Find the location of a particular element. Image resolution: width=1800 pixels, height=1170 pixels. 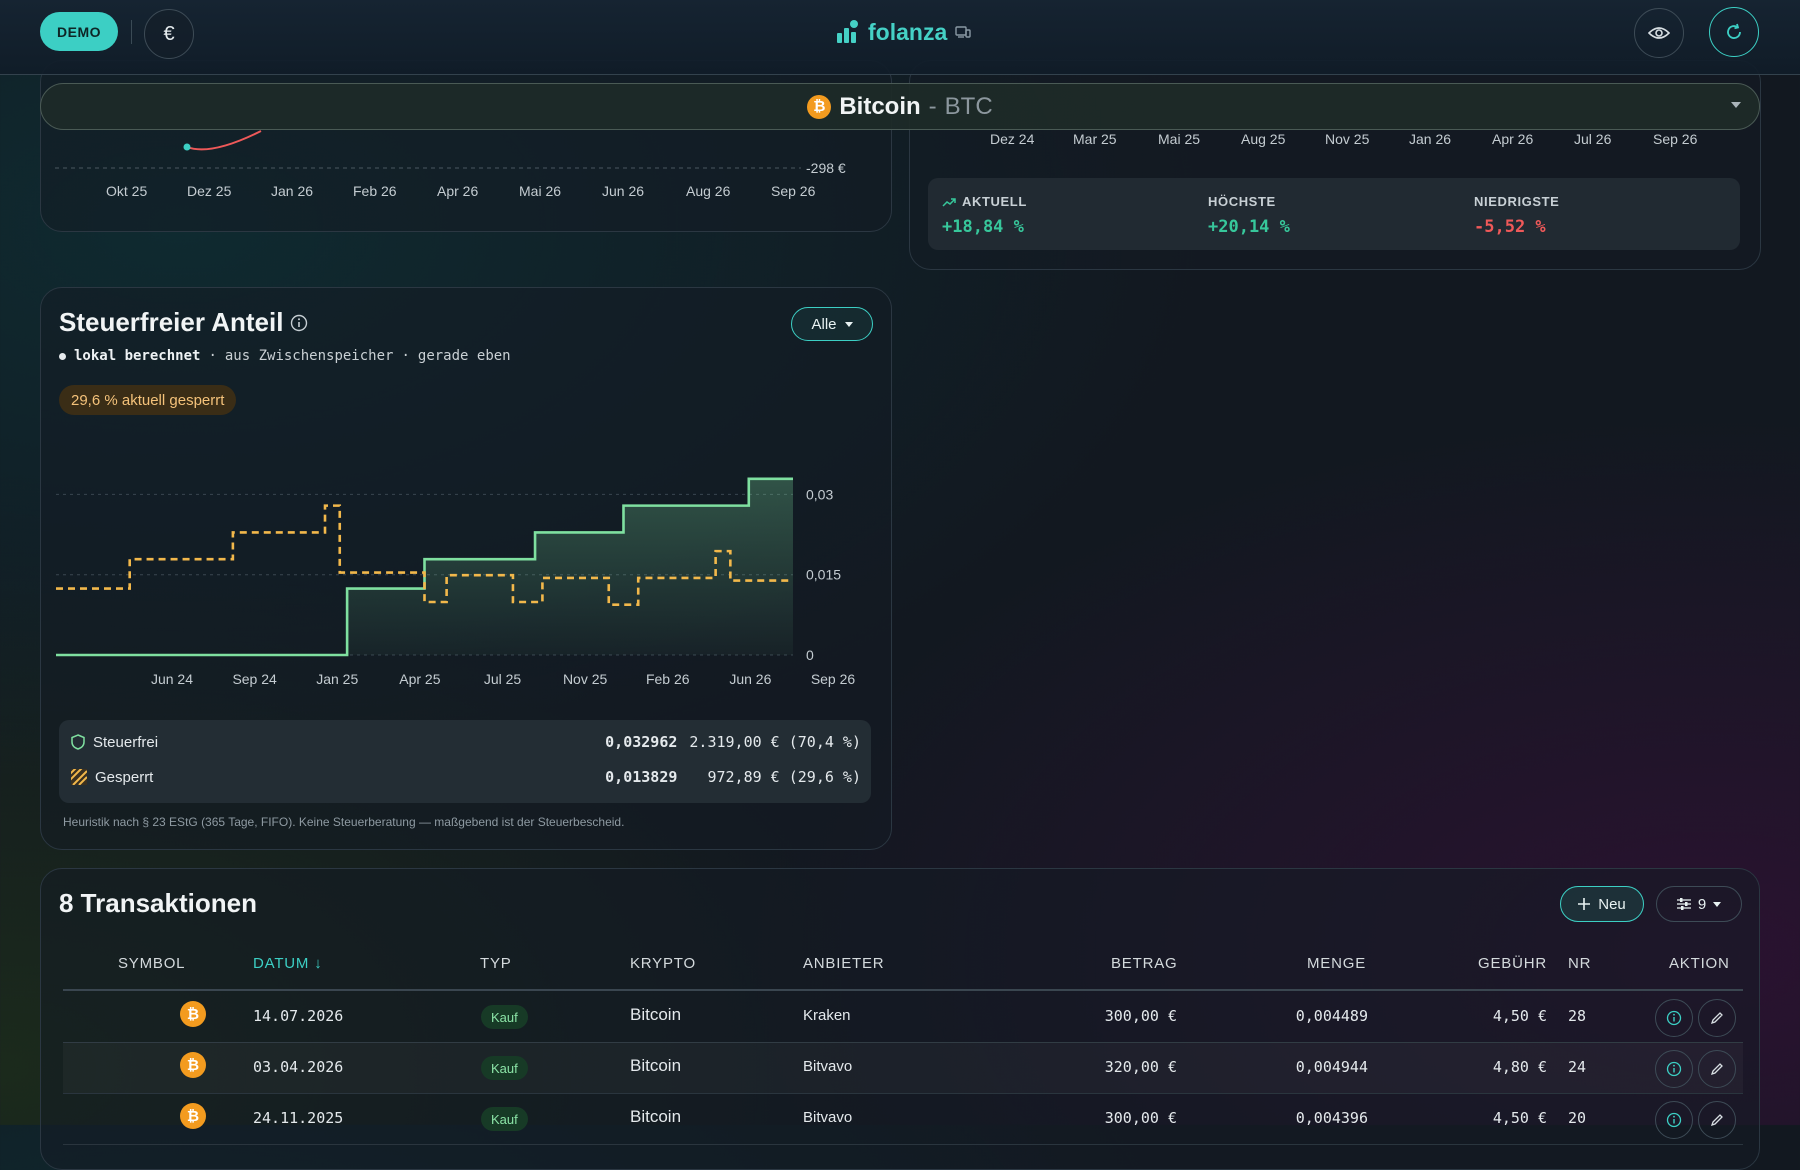

privacy-toggle-button is located at coordinates (1659, 33).